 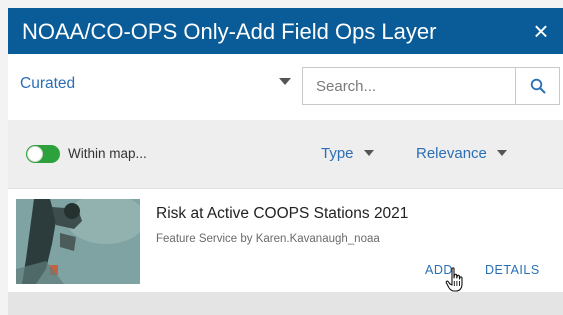 I want to click on source-dropdown: Curated, so click(x=160, y=88).